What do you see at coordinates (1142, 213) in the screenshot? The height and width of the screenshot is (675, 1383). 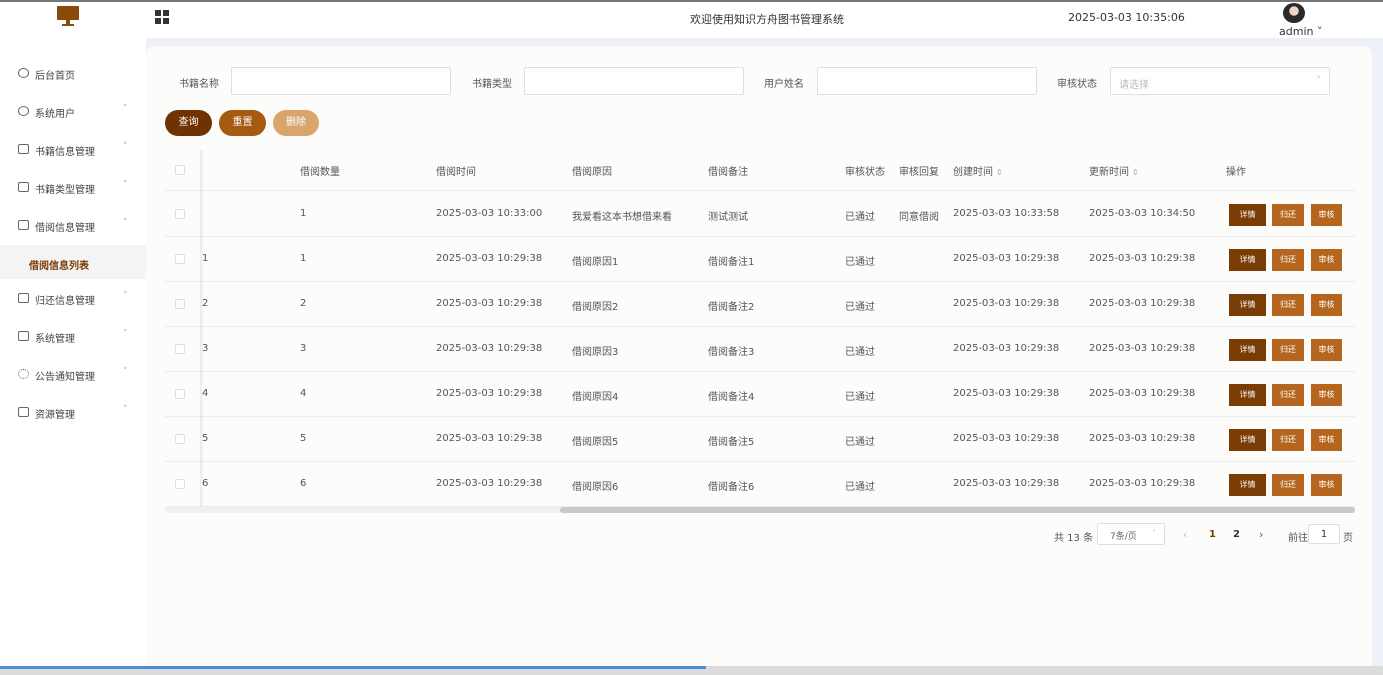 I see `cell-updated: 2025-03-03 10:34:50` at bounding box center [1142, 213].